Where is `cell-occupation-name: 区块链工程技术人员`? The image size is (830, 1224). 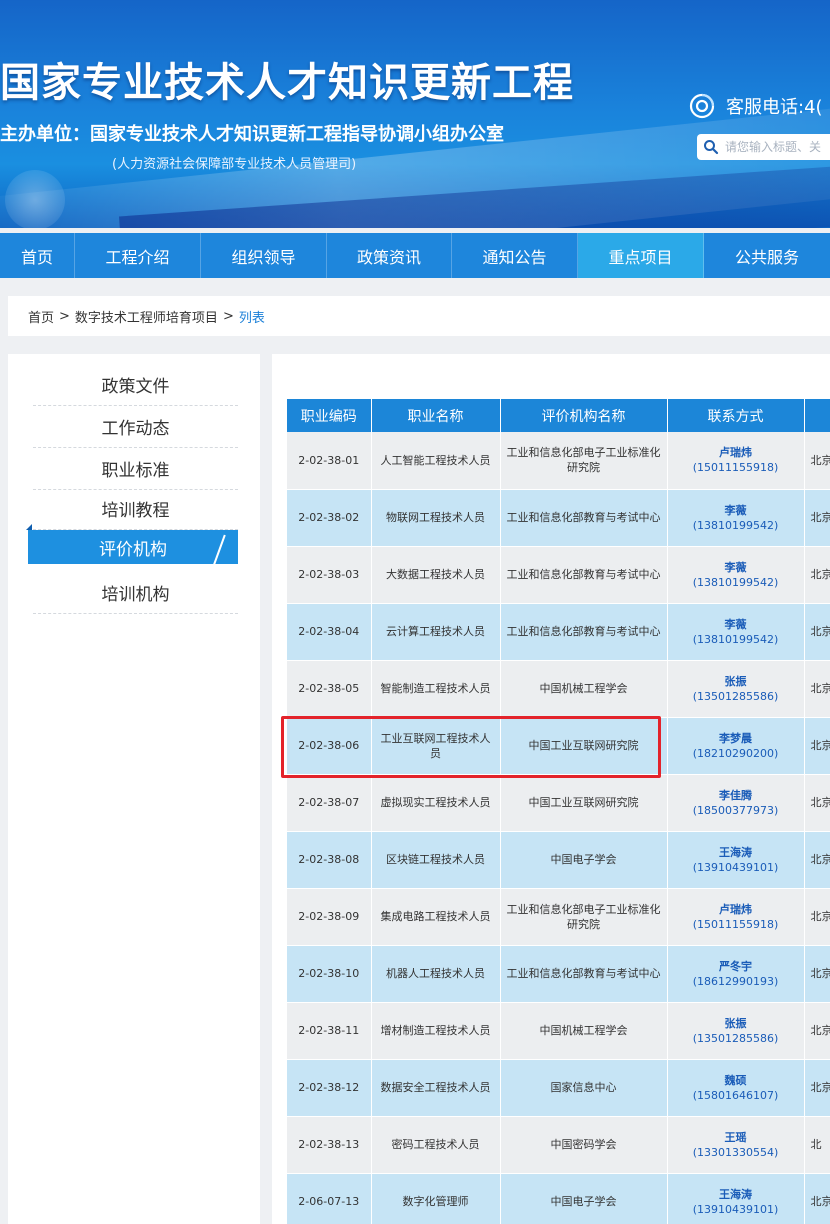
cell-occupation-name: 区块链工程技术人员 is located at coordinates (436, 860).